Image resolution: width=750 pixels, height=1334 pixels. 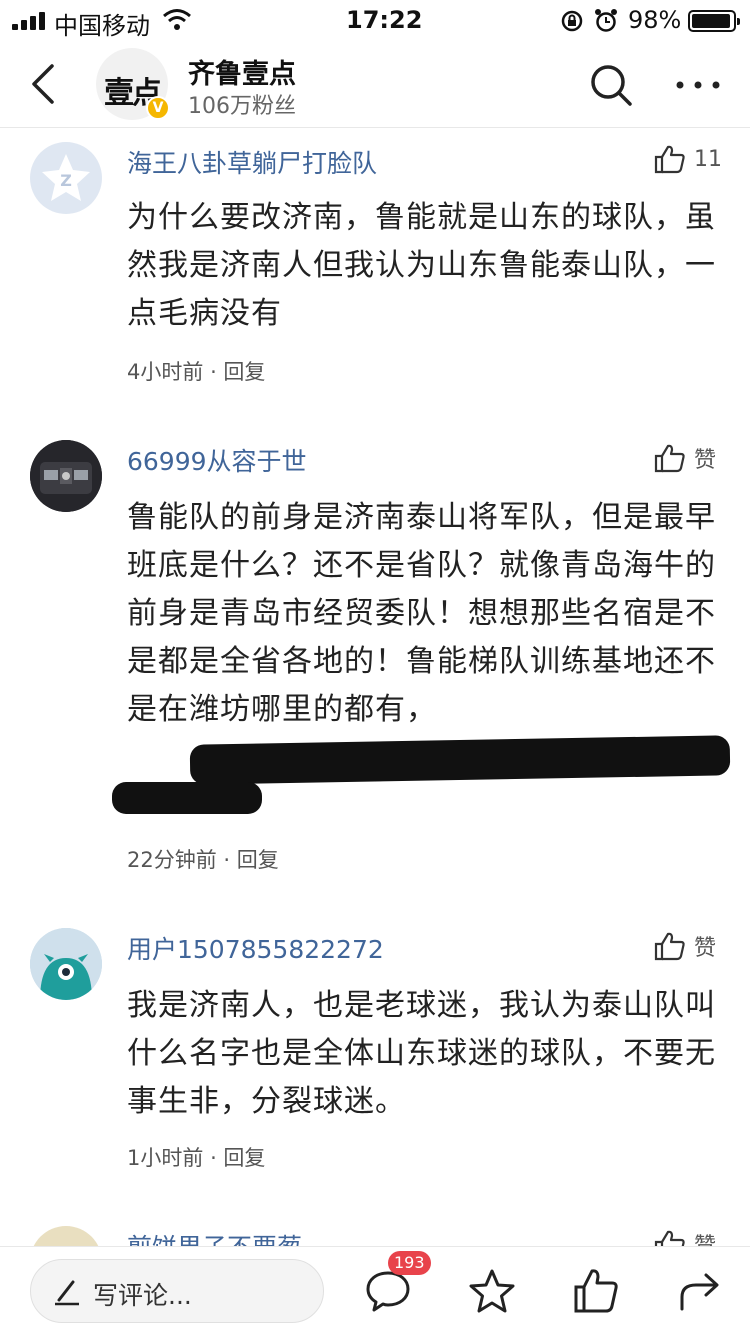 What do you see at coordinates (165, 1158) in the screenshot?
I see `comment-time: 1小时前` at bounding box center [165, 1158].